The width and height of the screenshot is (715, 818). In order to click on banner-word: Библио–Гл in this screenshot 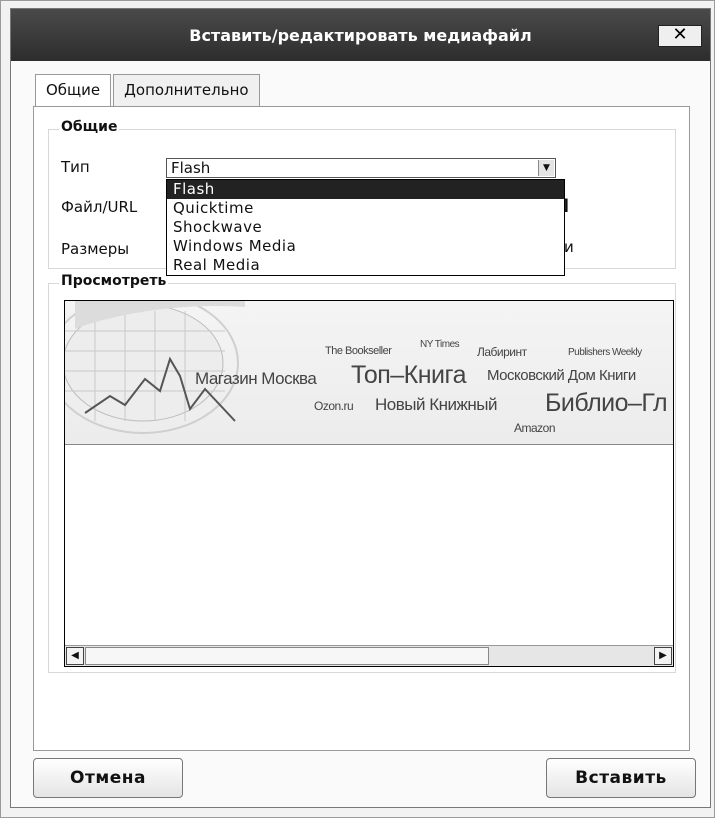, I will do `click(606, 403)`.